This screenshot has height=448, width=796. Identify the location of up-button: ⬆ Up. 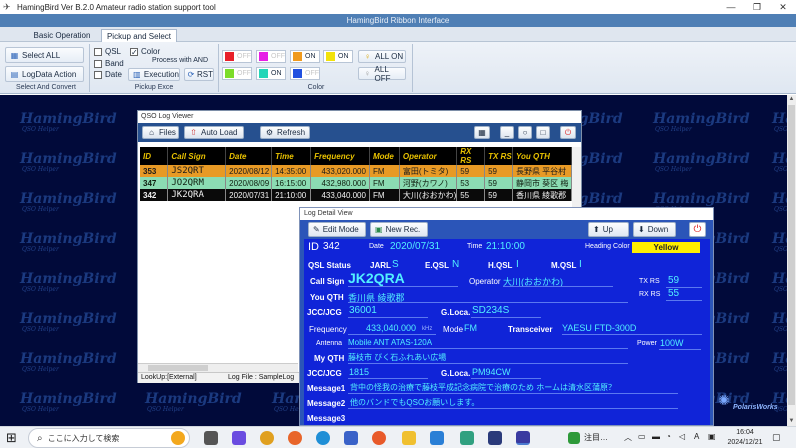
(608, 229).